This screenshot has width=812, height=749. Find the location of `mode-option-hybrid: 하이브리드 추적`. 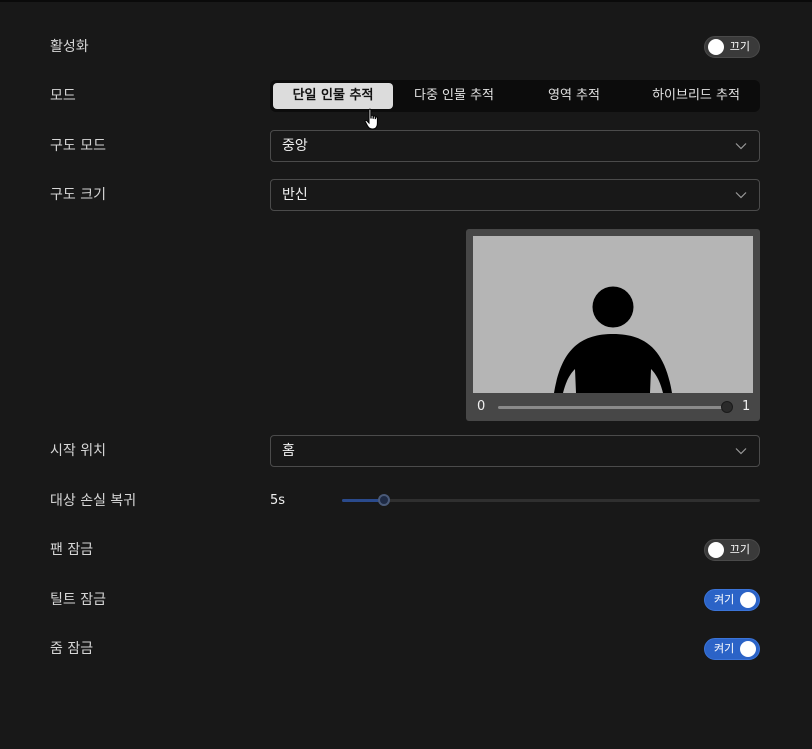

mode-option-hybrid: 하이브리드 추적 is located at coordinates (696, 96).